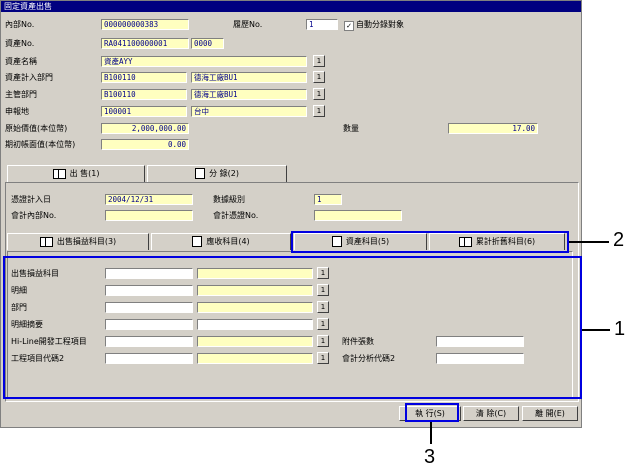 The height and width of the screenshot is (471, 630). What do you see at coordinates (620, 329) in the screenshot?
I see `callout-1-number: 1` at bounding box center [620, 329].